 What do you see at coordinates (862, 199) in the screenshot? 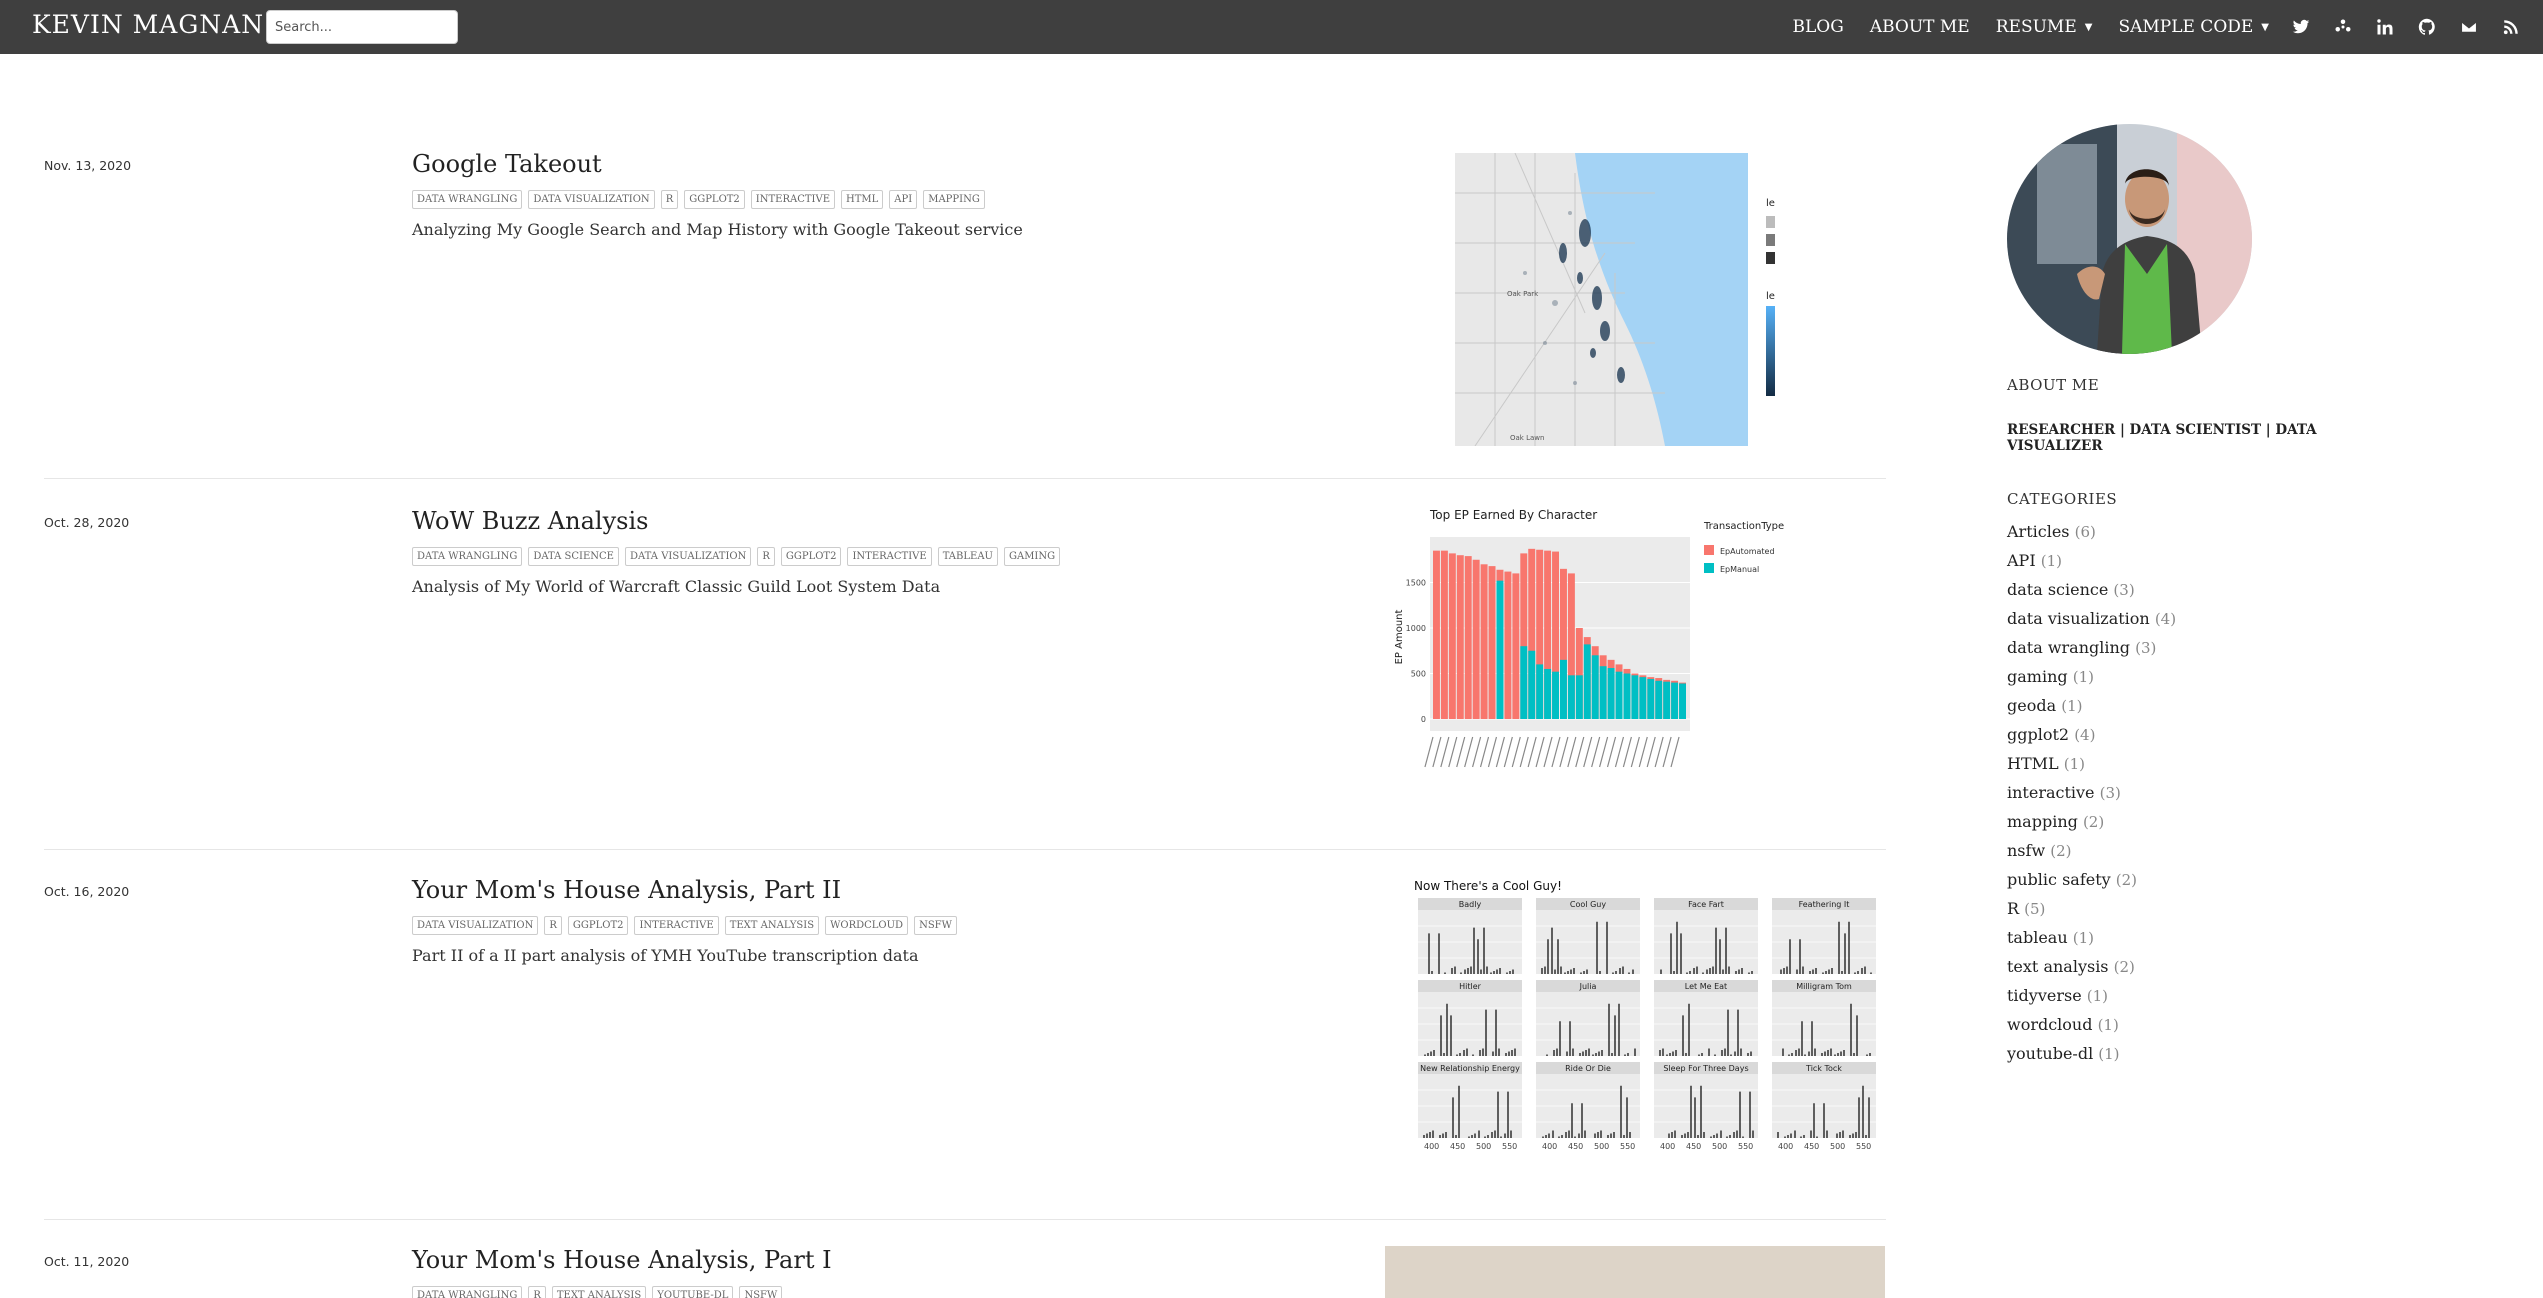
I see `tag: HTML` at bounding box center [862, 199].